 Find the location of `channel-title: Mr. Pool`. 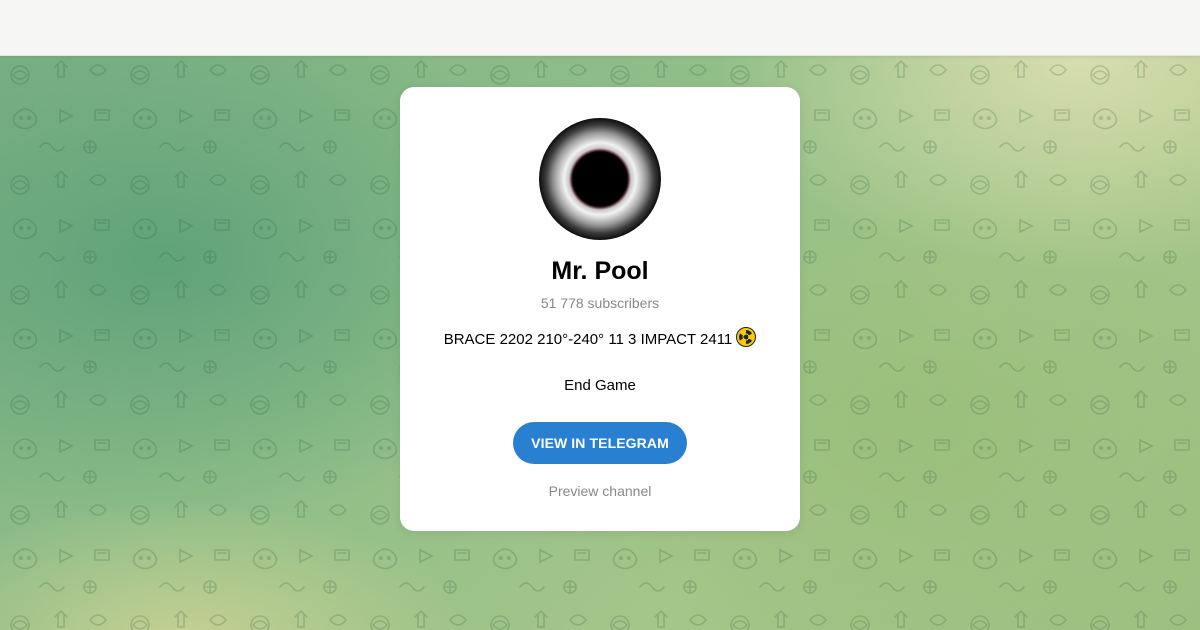

channel-title: Mr. Pool is located at coordinates (600, 271).